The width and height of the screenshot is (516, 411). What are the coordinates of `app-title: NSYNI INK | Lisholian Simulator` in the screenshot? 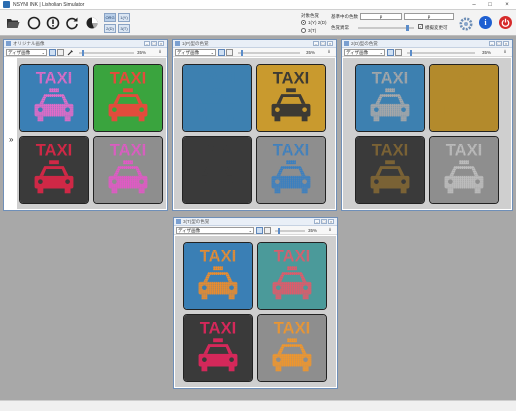 It's located at (49, 4).